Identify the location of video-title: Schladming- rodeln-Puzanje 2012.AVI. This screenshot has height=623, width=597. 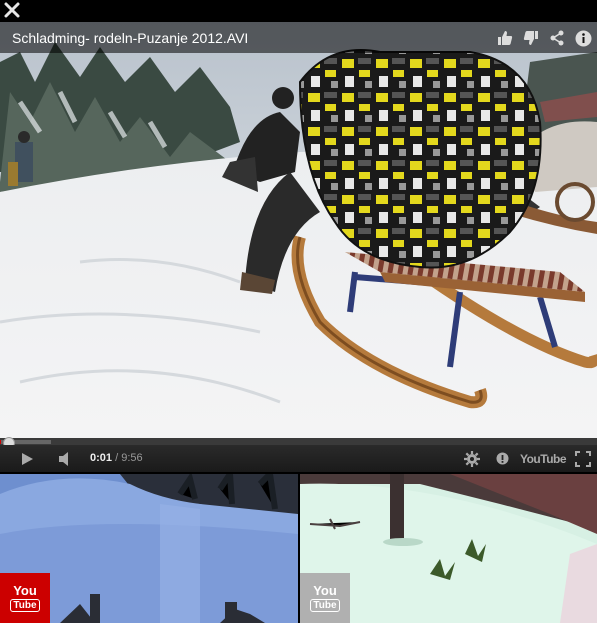
(130, 38).